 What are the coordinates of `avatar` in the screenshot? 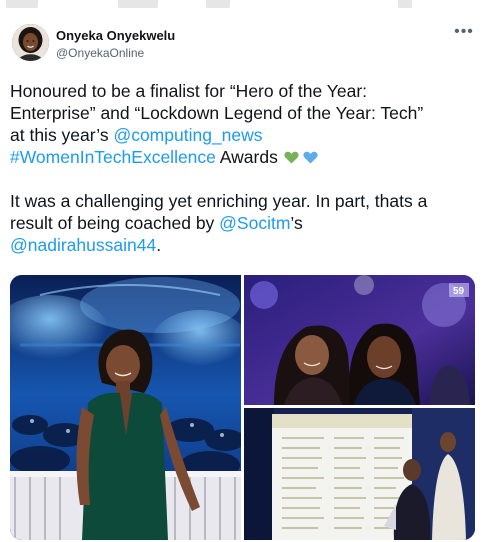 It's located at (30, 42).